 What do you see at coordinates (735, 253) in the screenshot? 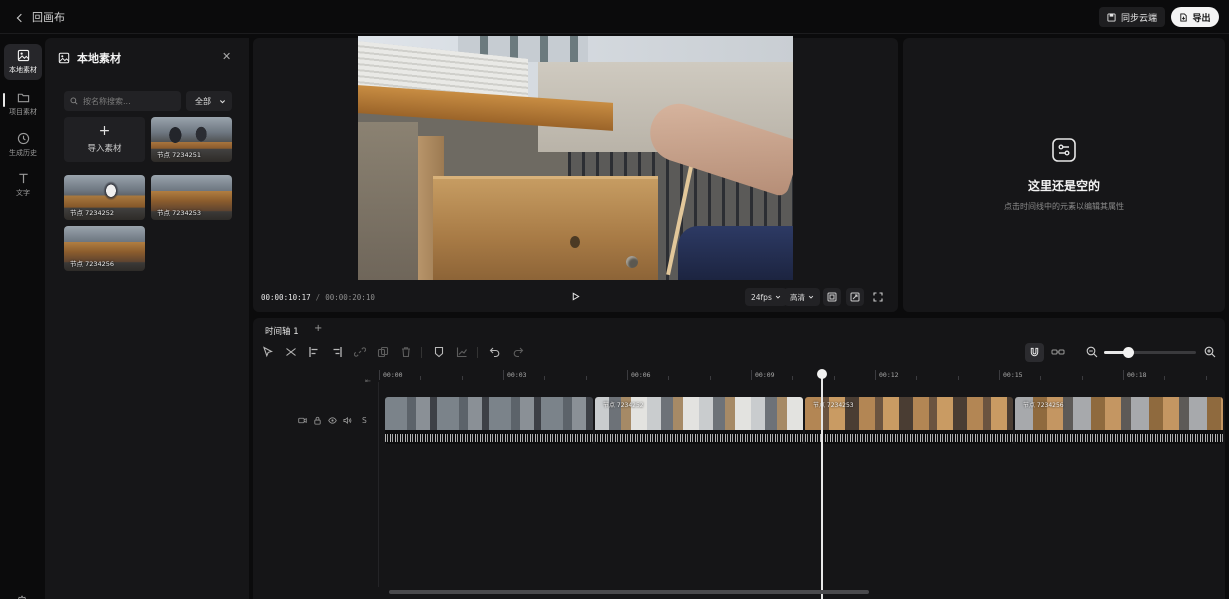
I see `video-sleeve` at bounding box center [735, 253].